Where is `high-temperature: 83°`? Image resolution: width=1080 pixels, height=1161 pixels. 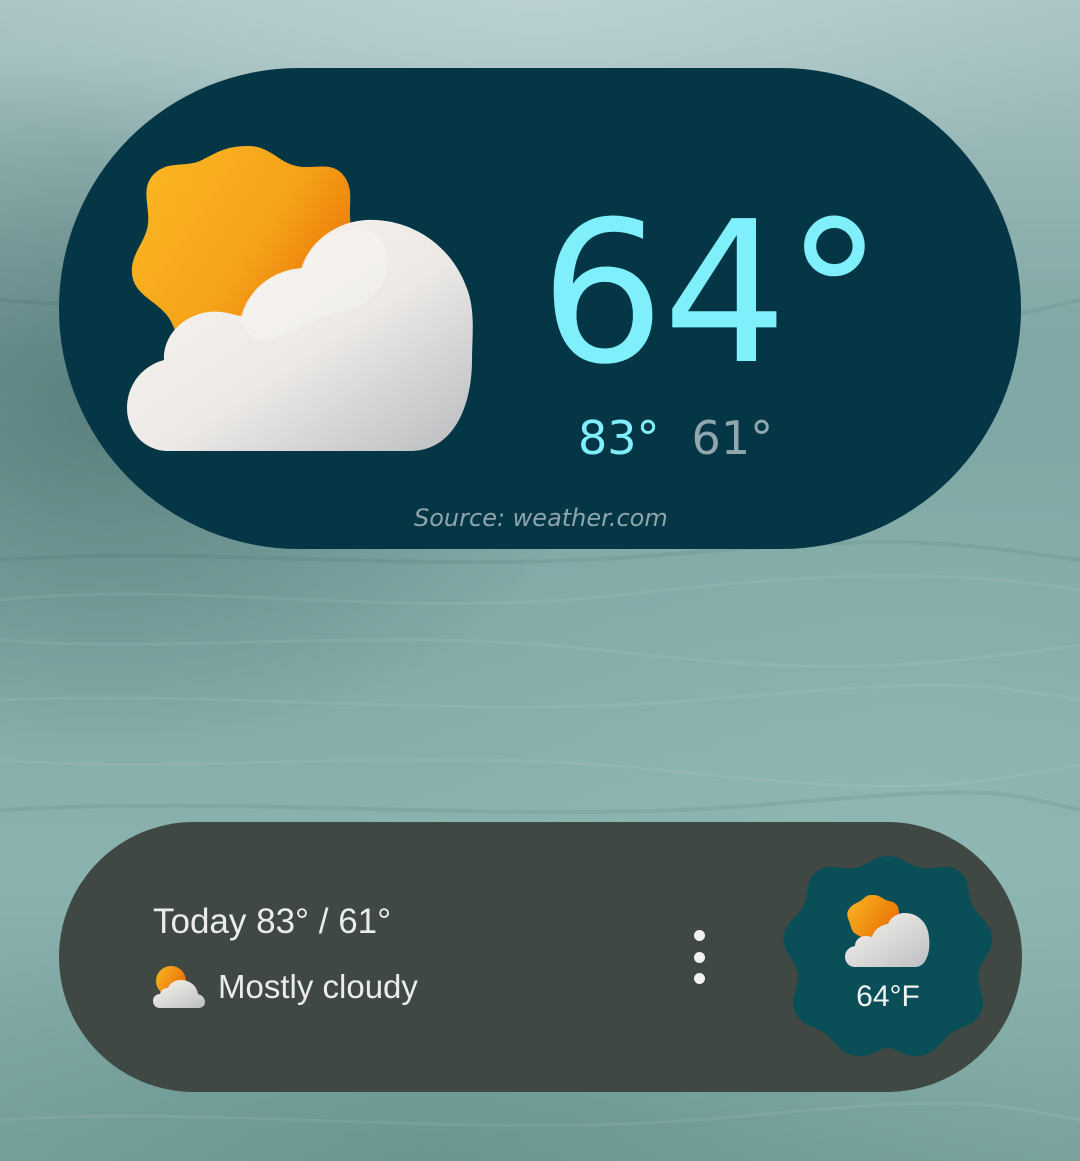 high-temperature: 83° is located at coordinates (619, 438).